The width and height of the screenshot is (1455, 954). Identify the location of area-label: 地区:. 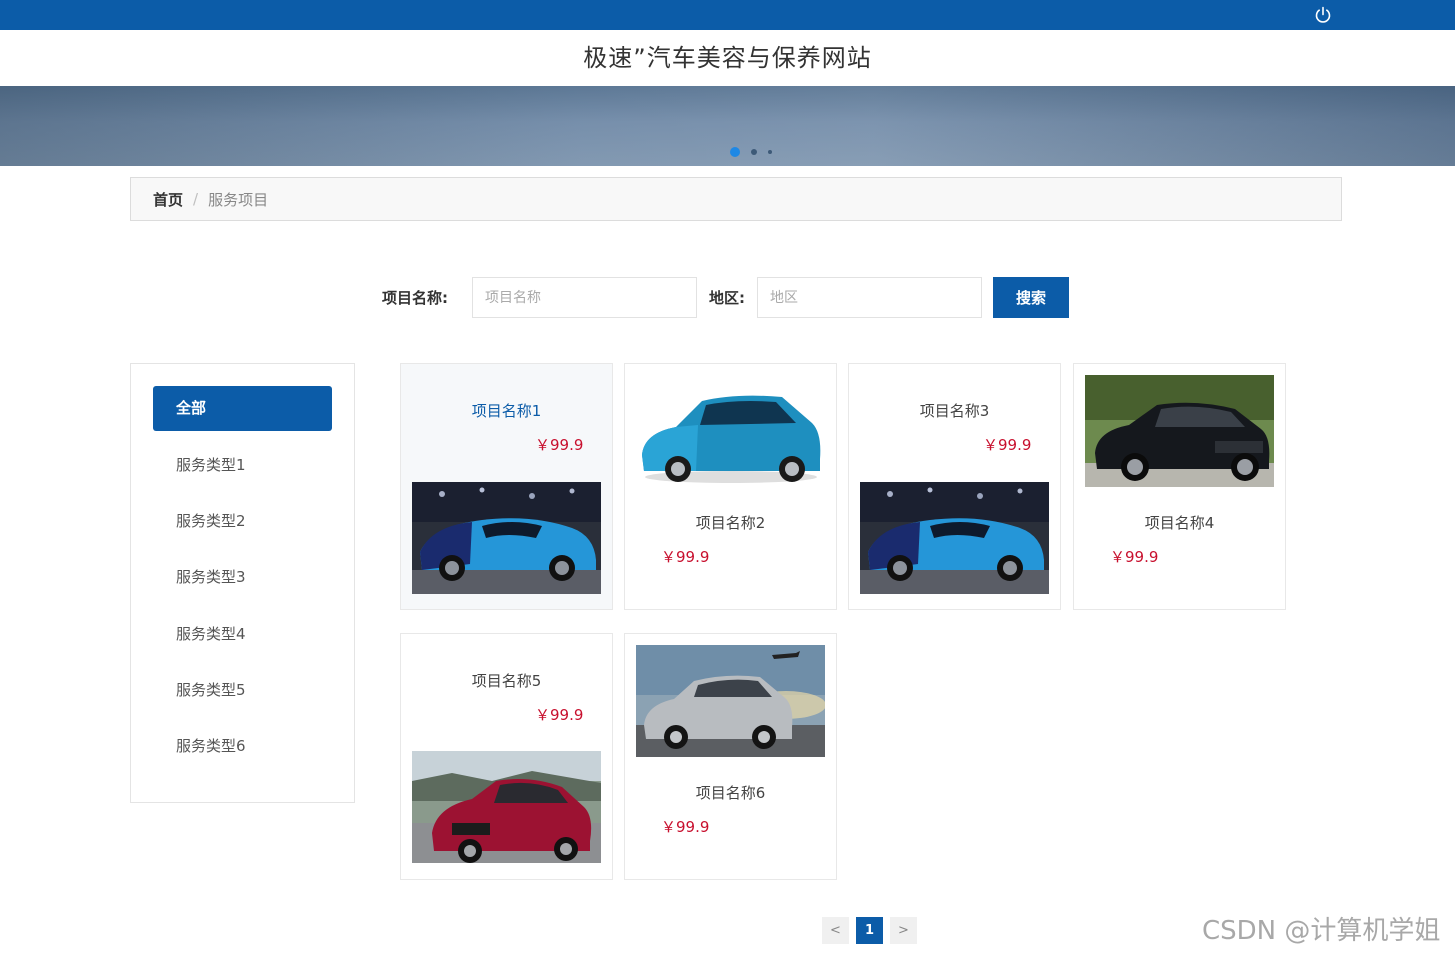
(727, 298).